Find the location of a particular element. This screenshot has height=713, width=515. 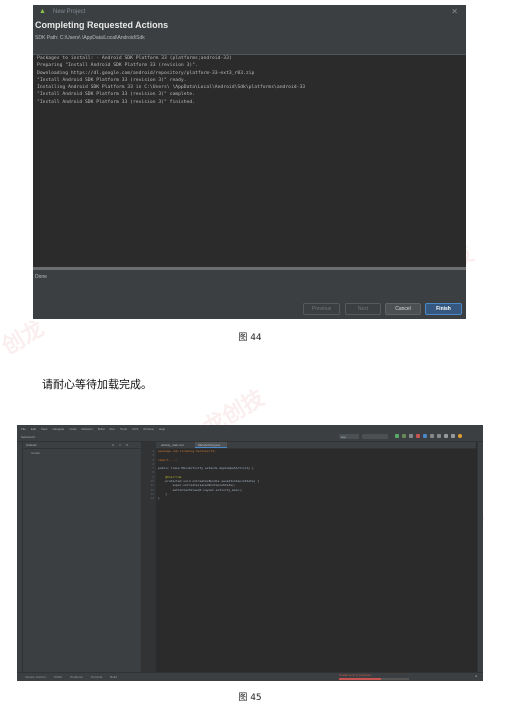

right-tool-strip is located at coordinates (480, 557).